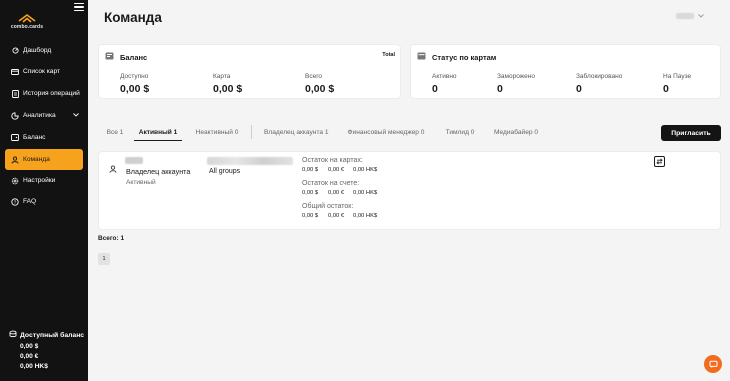  Describe the element at coordinates (228, 84) in the screenshot. I see `stat-card: Карта 0,00 $` at that location.